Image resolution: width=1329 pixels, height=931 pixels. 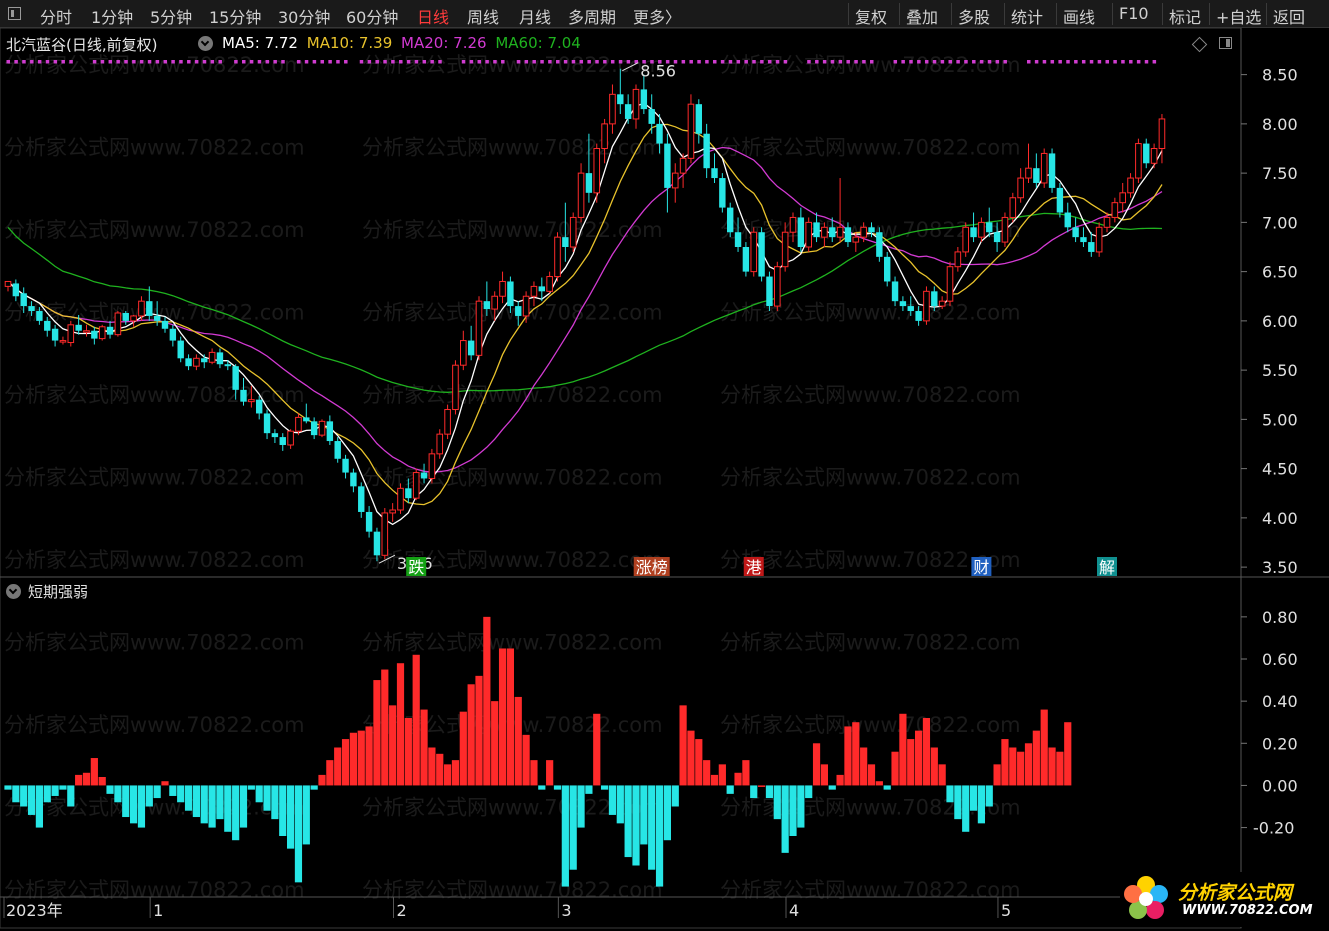 I want to click on ma5-legend: MA5: 7.72, so click(x=260, y=43).